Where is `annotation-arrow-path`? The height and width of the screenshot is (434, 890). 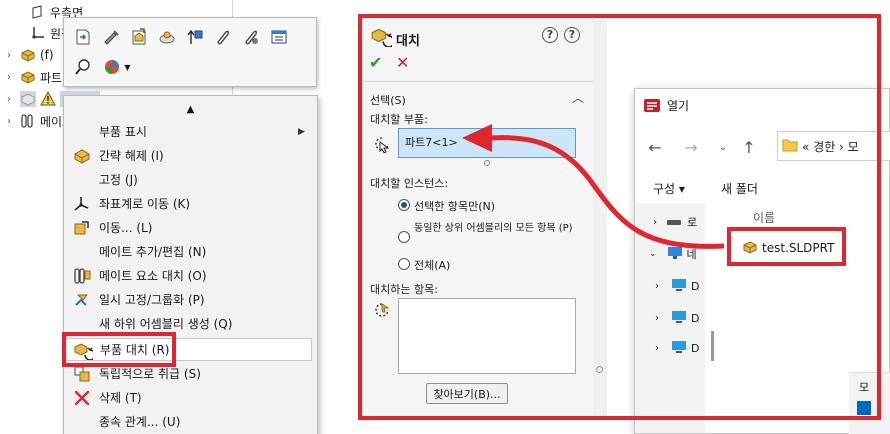
annotation-arrow-path is located at coordinates (607, 192).